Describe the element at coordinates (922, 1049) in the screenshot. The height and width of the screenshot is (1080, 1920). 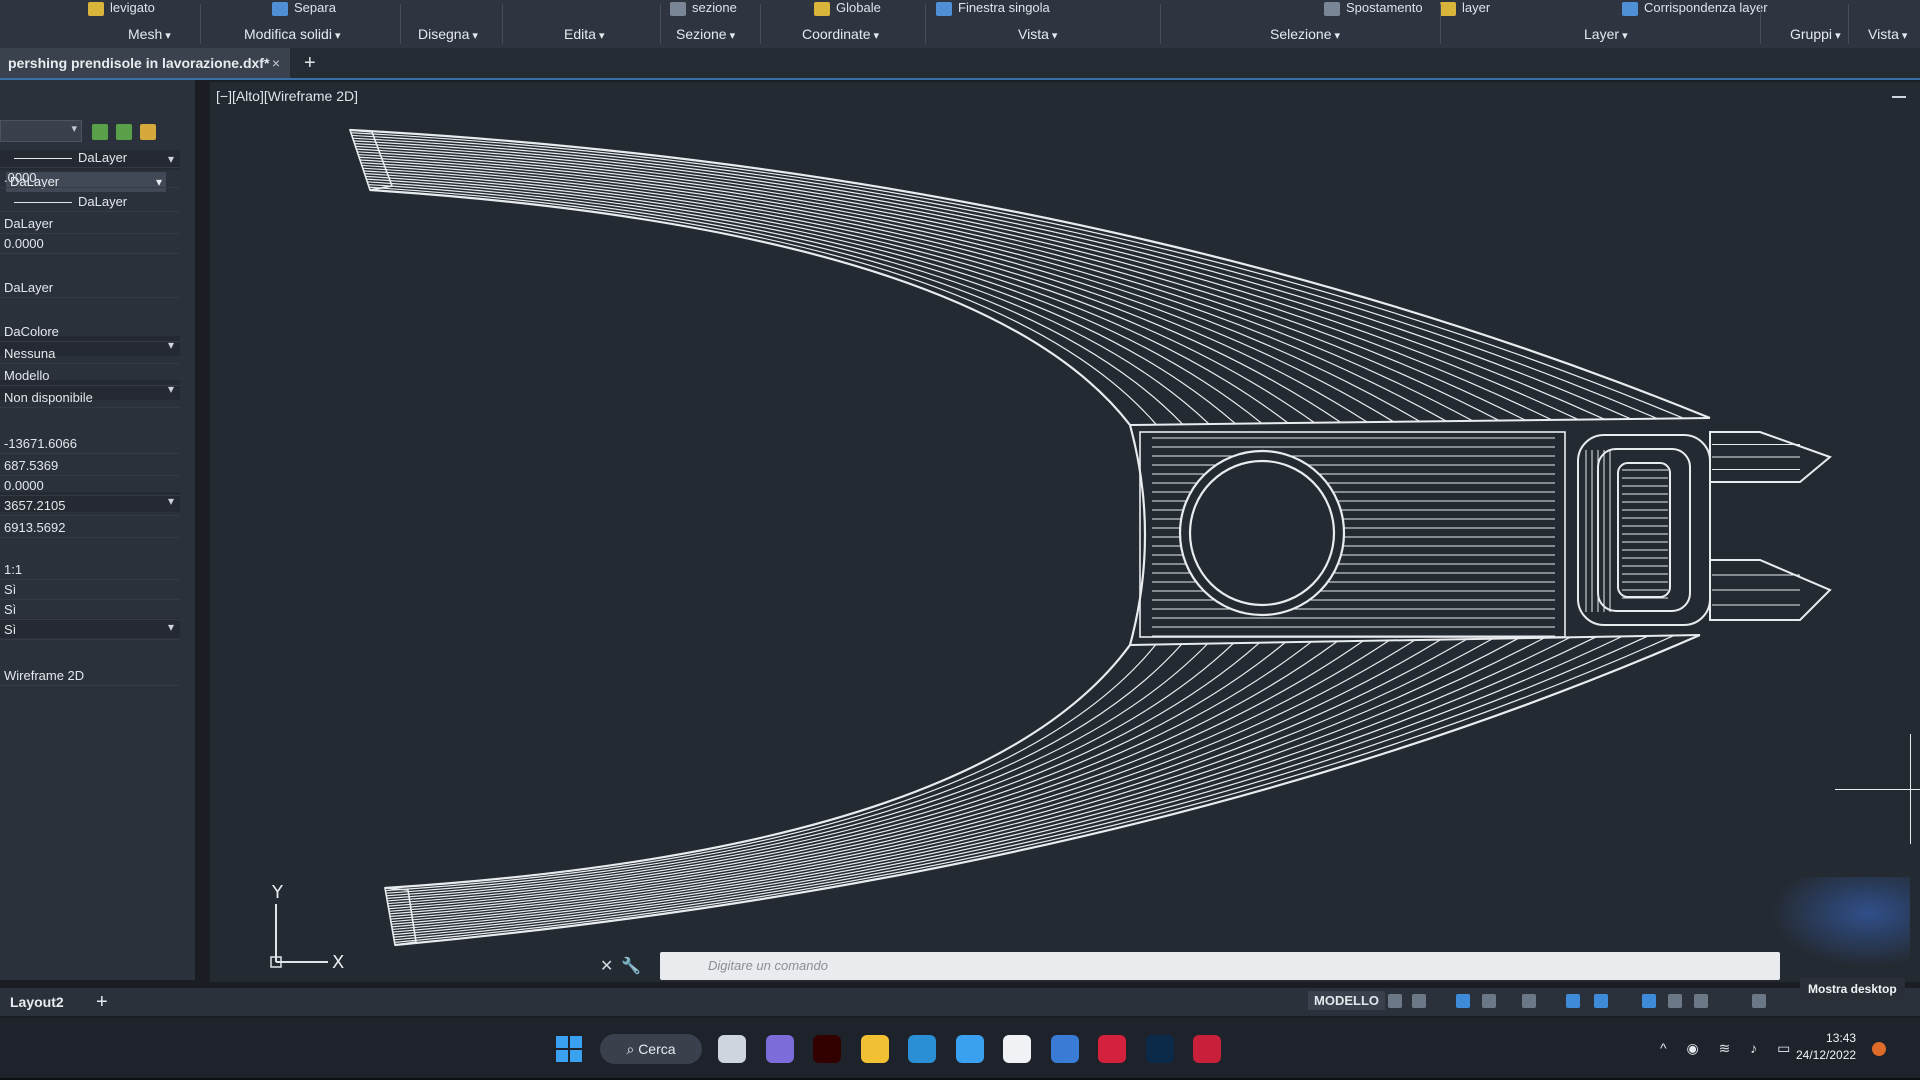
I see `taskbar-app-edge-icon` at that location.